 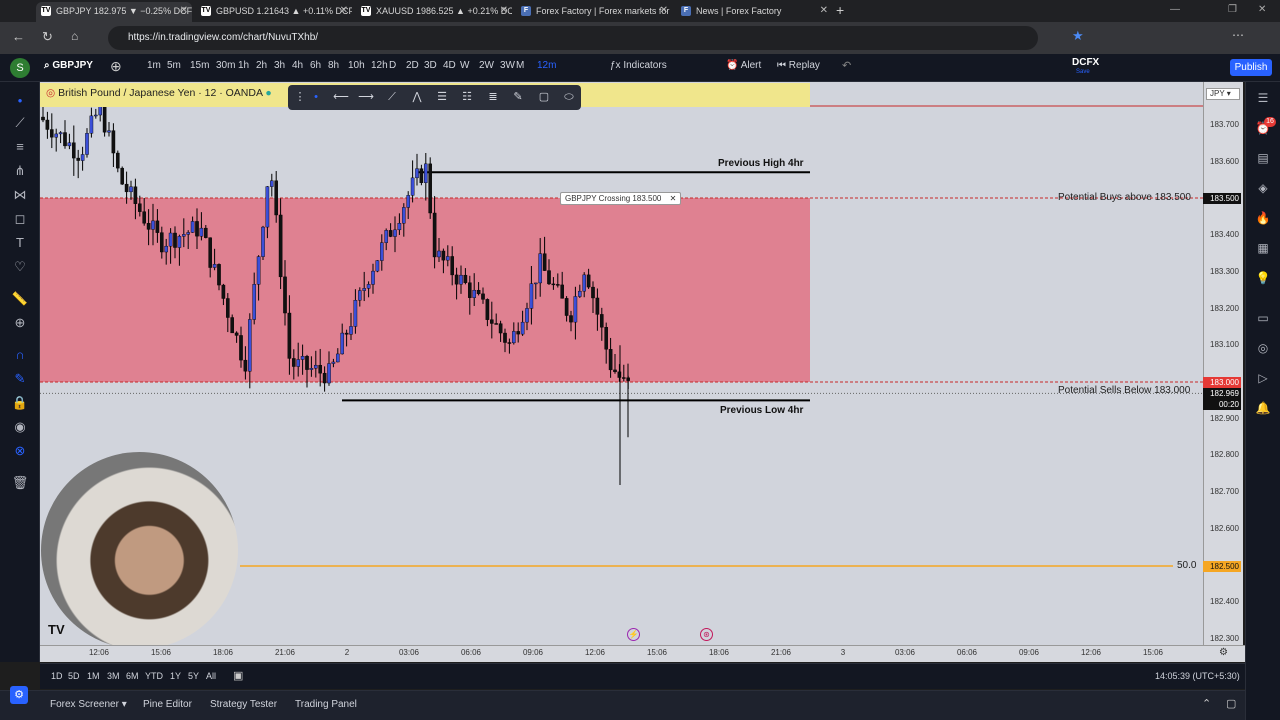 What do you see at coordinates (74, 676) in the screenshot?
I see `range-5D: 5D` at bounding box center [74, 676].